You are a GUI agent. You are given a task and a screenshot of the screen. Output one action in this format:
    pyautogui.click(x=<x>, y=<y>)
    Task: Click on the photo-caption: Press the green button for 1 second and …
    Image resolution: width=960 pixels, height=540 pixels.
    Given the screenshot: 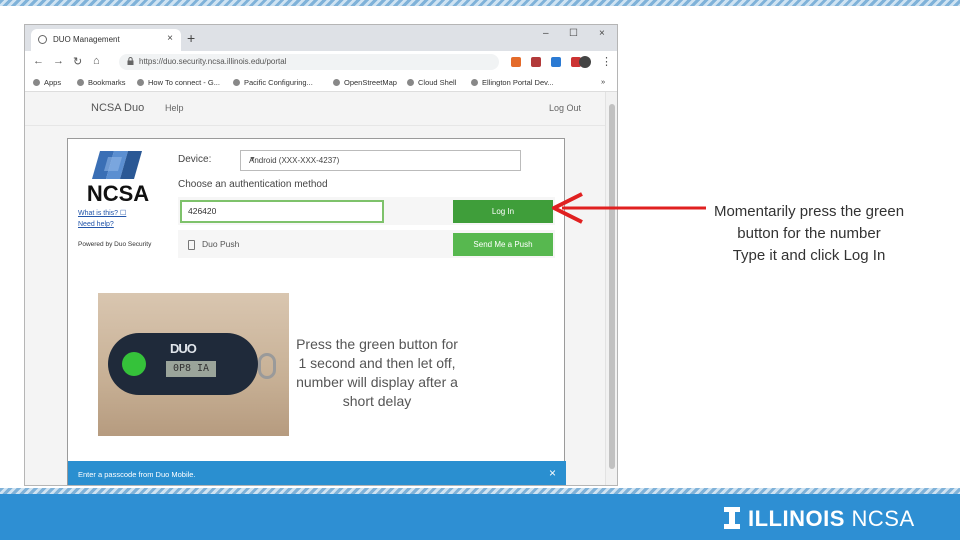 What is the action you would take?
    pyautogui.click(x=377, y=372)
    